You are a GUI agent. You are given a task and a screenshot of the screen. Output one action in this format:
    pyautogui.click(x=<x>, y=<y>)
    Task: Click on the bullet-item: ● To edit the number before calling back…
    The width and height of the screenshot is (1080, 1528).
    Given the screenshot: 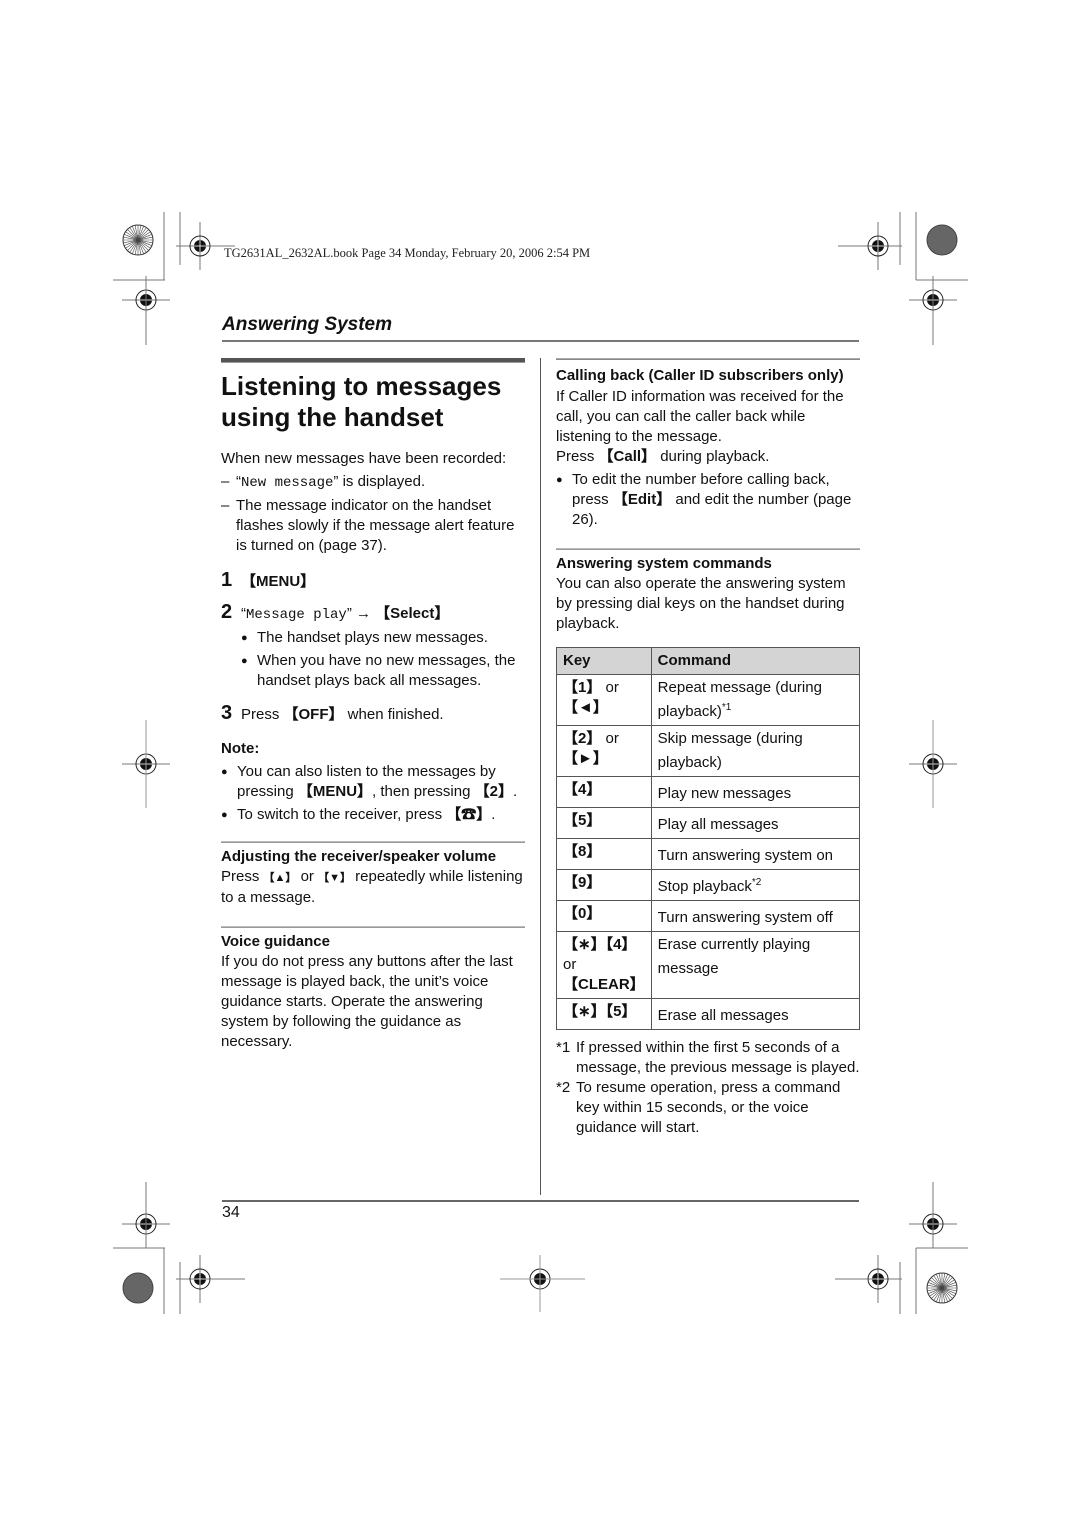 What is the action you would take?
    pyautogui.click(x=704, y=499)
    